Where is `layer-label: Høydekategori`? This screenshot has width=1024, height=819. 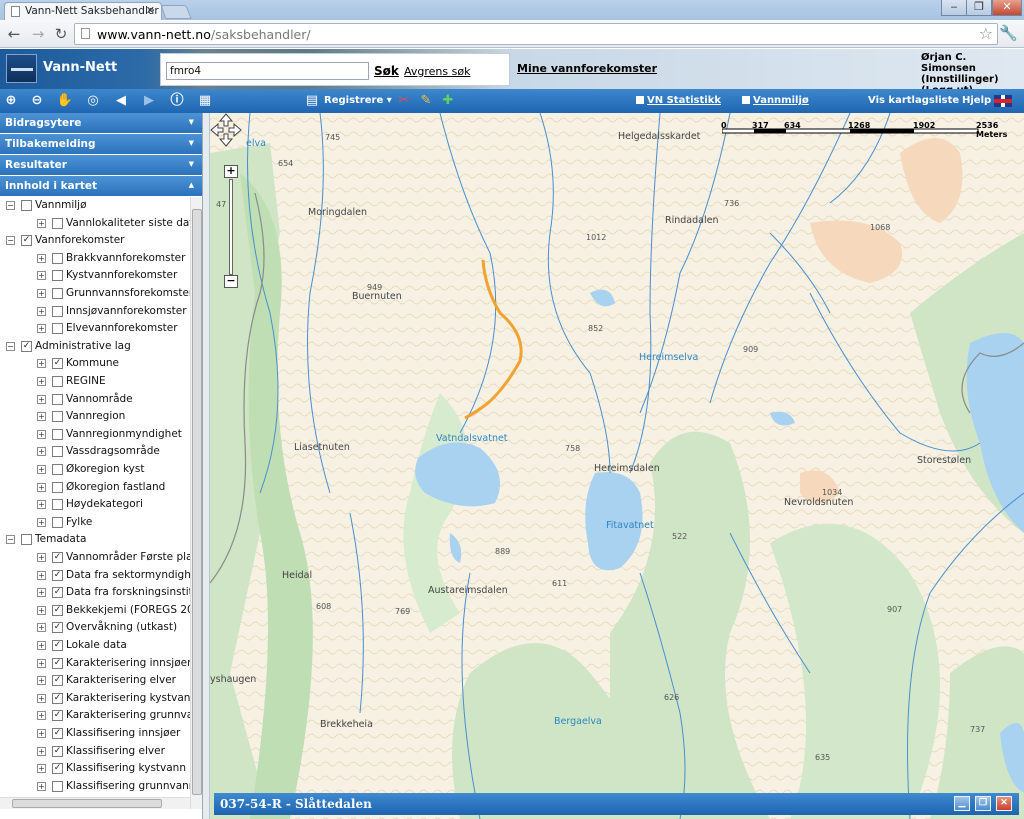
layer-label: Høydekategori is located at coordinates (104, 504).